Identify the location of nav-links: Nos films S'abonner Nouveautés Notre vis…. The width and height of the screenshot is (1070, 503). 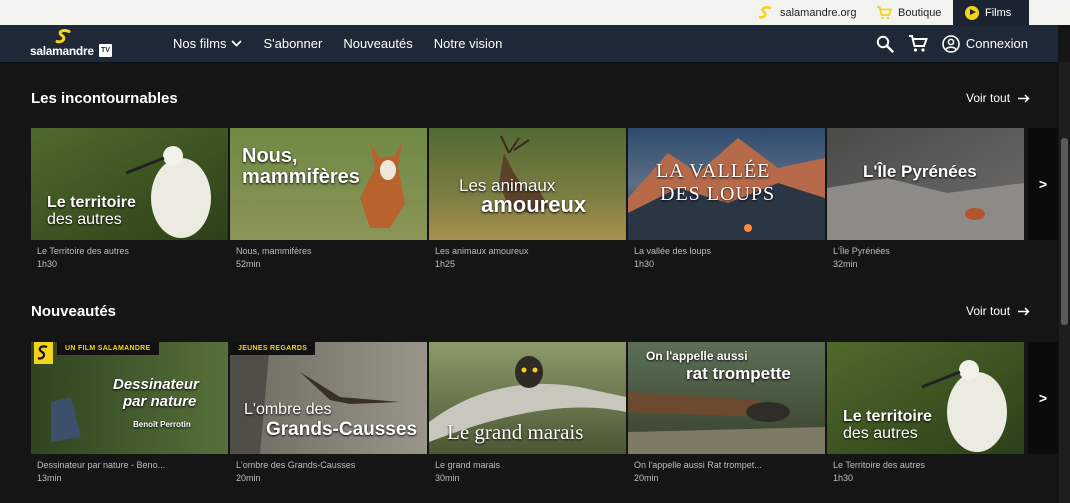
(348, 43).